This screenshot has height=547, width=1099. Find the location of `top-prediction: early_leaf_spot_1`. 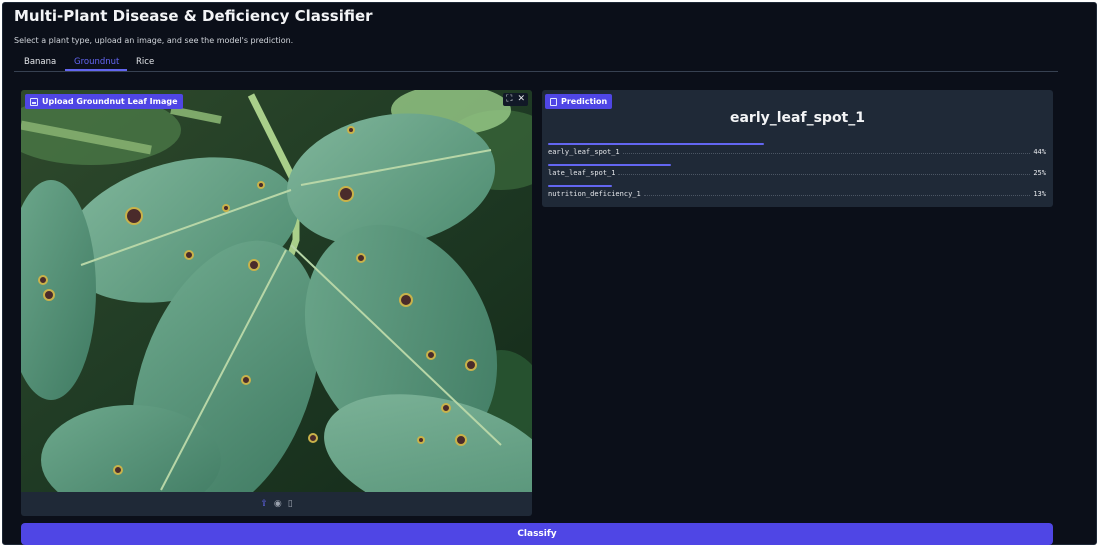

top-prediction: early_leaf_spot_1 is located at coordinates (797, 118).